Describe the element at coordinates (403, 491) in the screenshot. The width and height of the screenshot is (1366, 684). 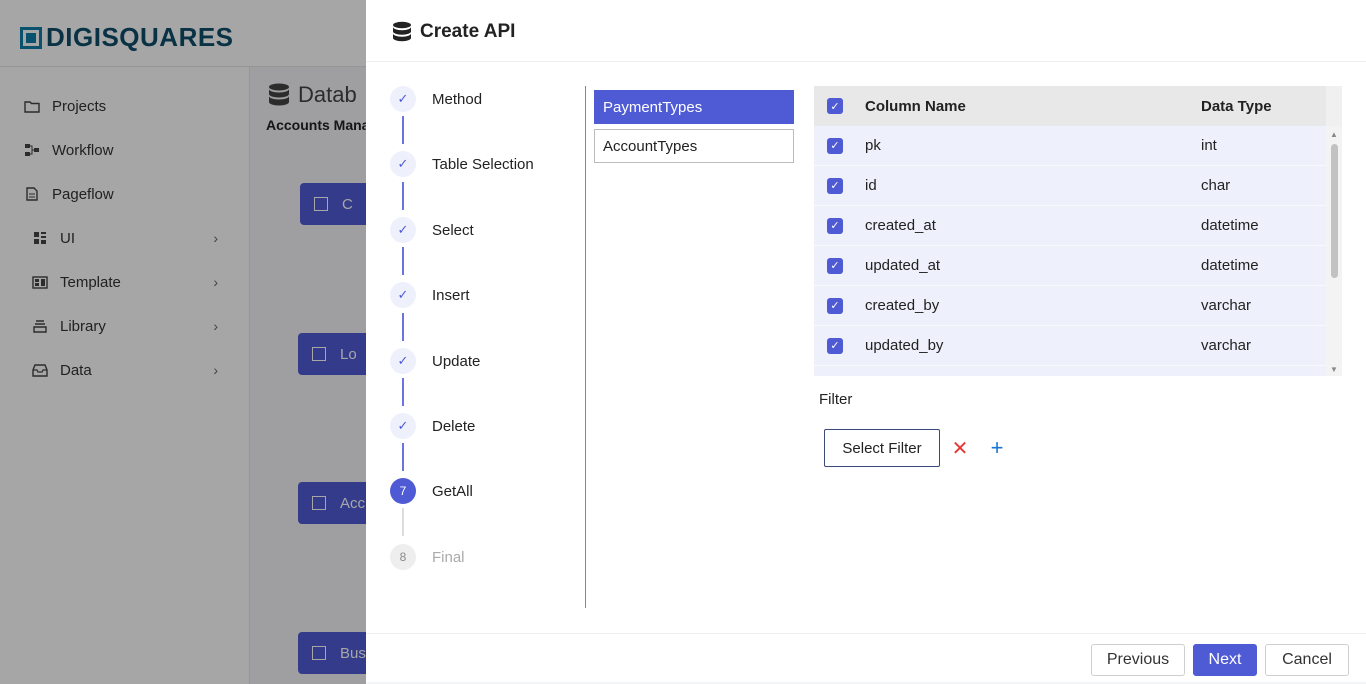
I see `step-number: 7` at that location.